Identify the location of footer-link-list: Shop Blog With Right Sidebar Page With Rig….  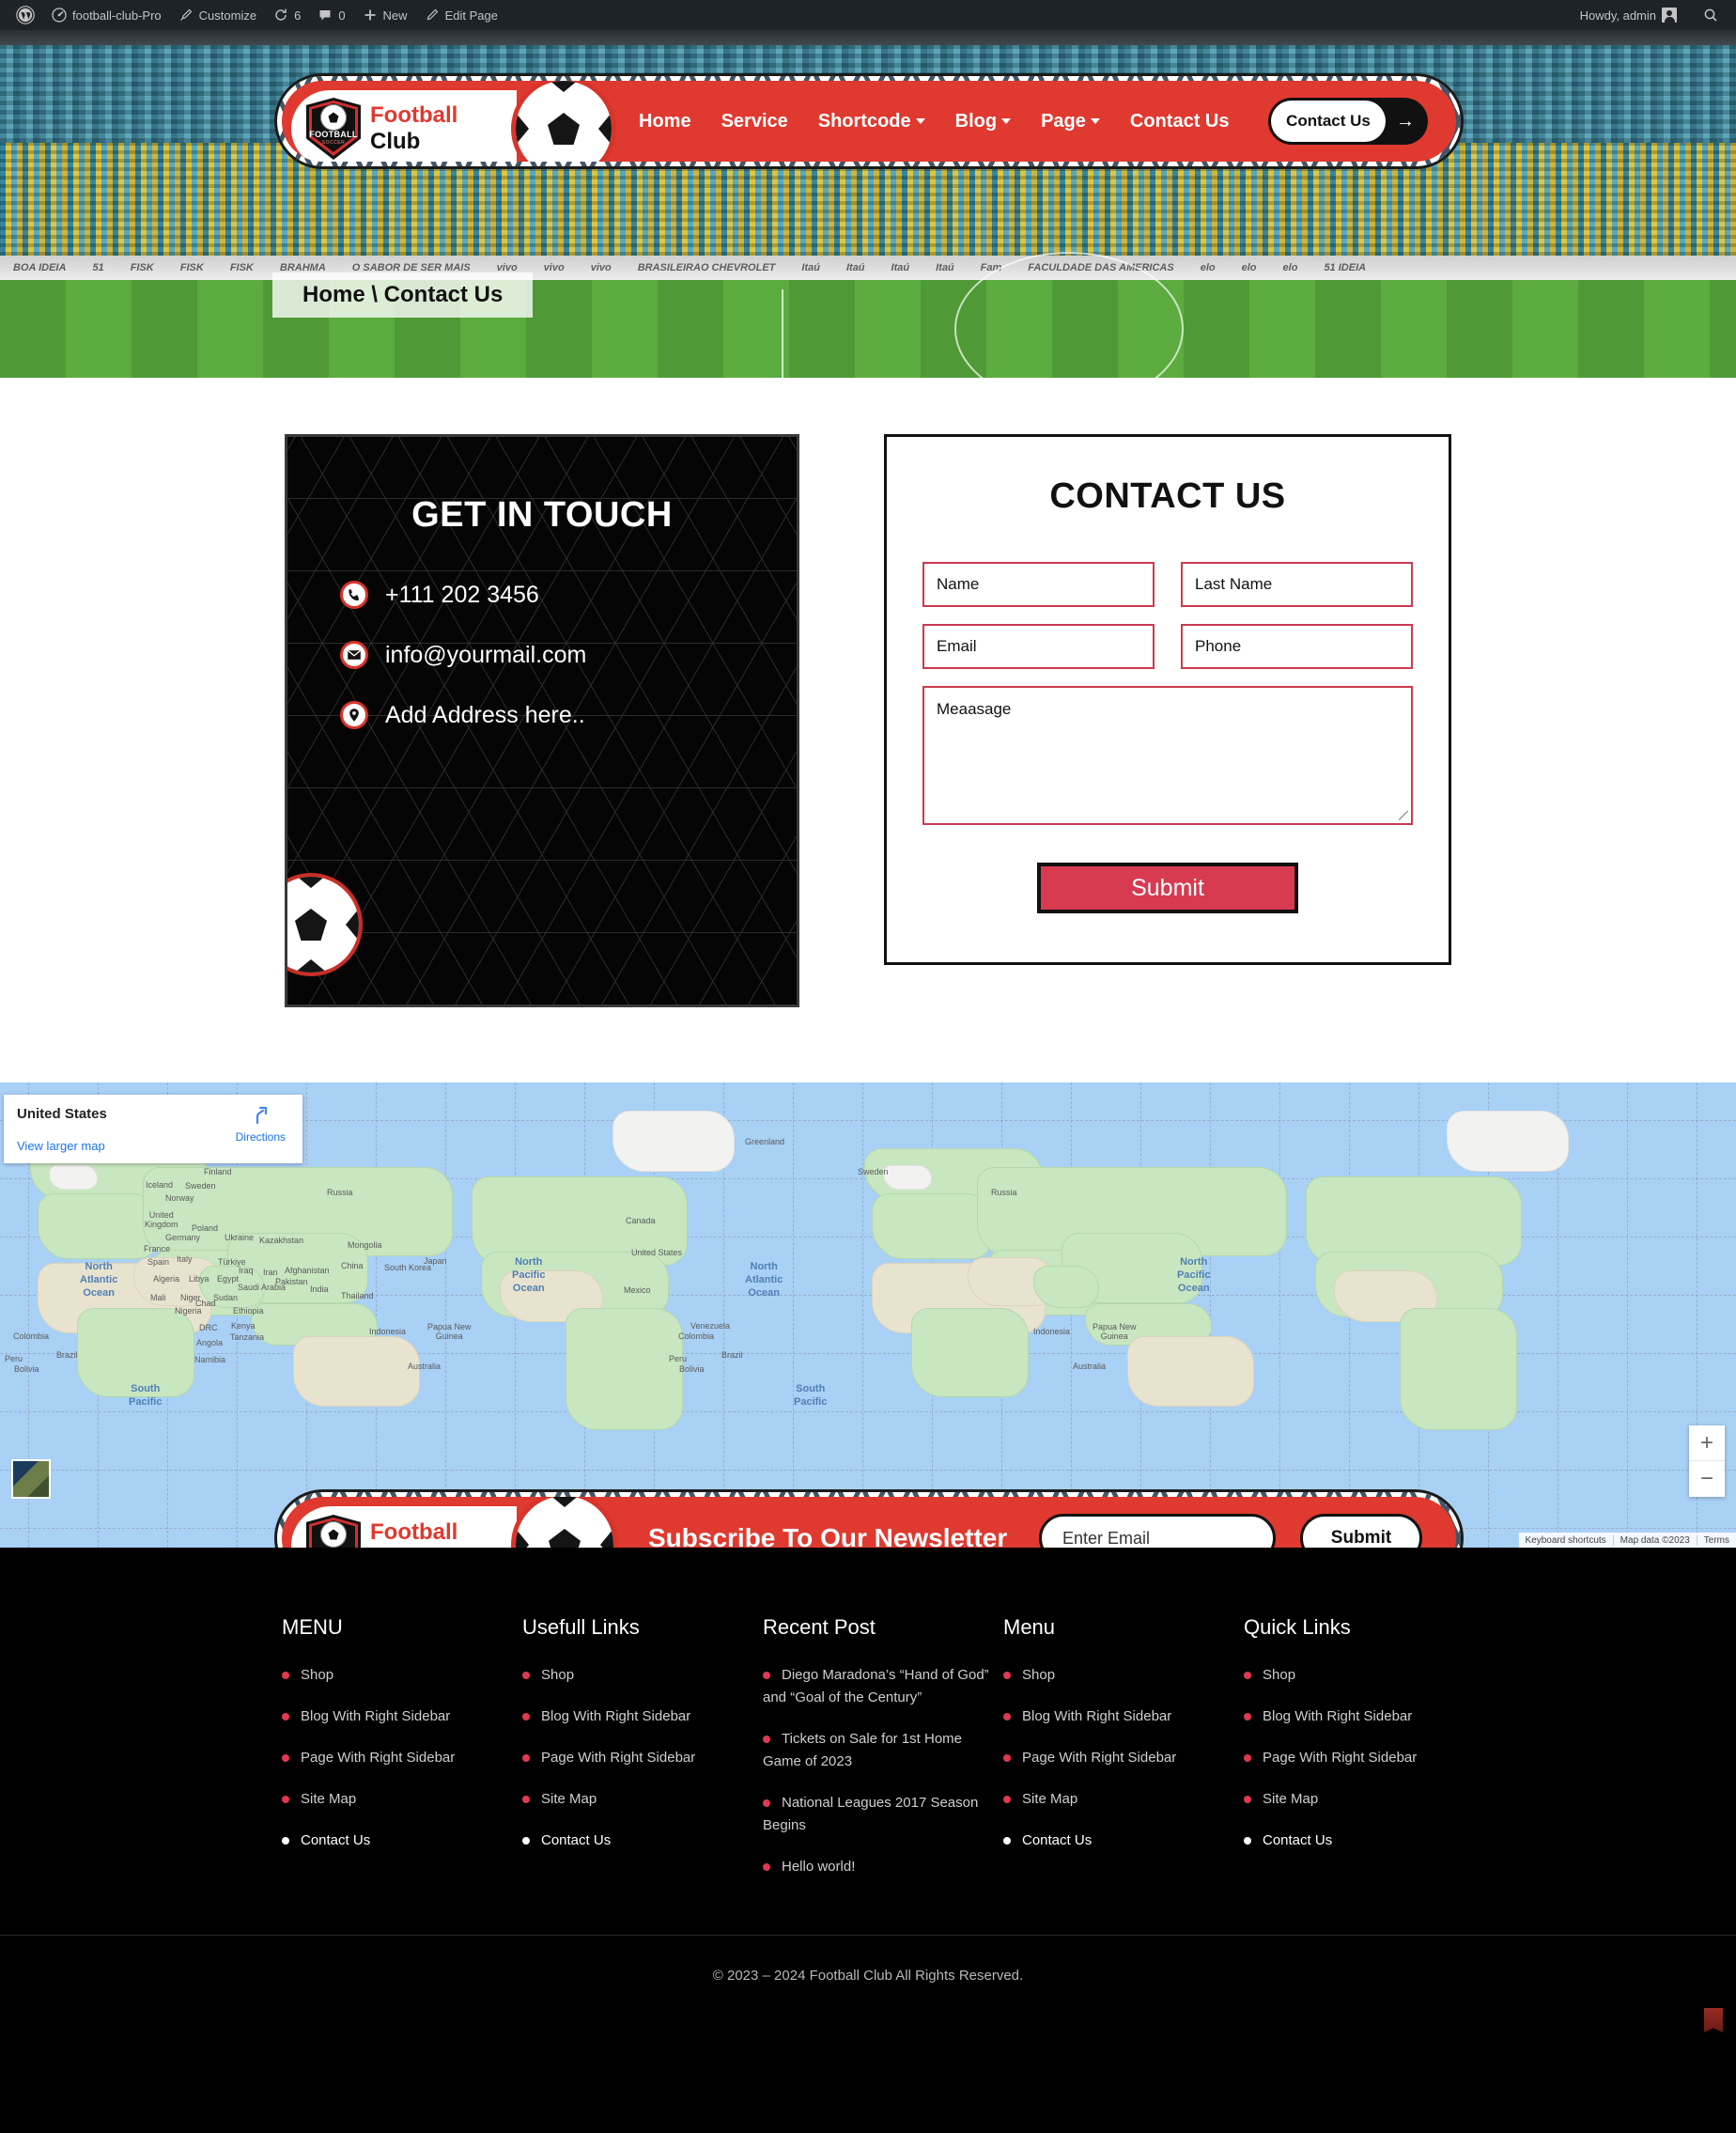
(1364, 1758).